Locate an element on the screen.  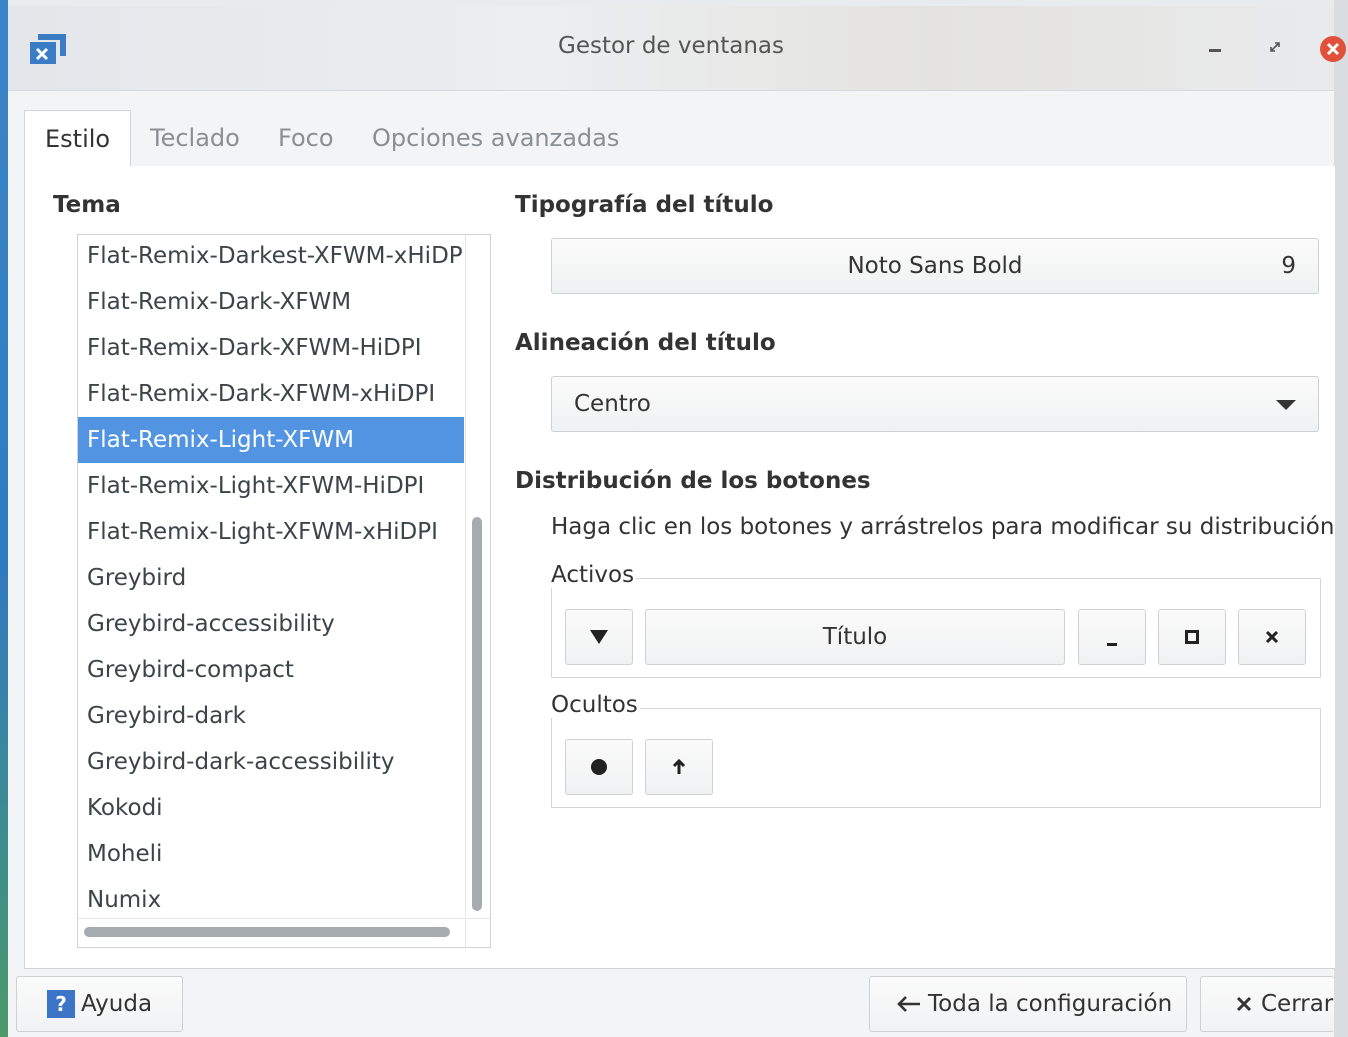
title-font-label: Tipografía del título is located at coordinates (644, 205).